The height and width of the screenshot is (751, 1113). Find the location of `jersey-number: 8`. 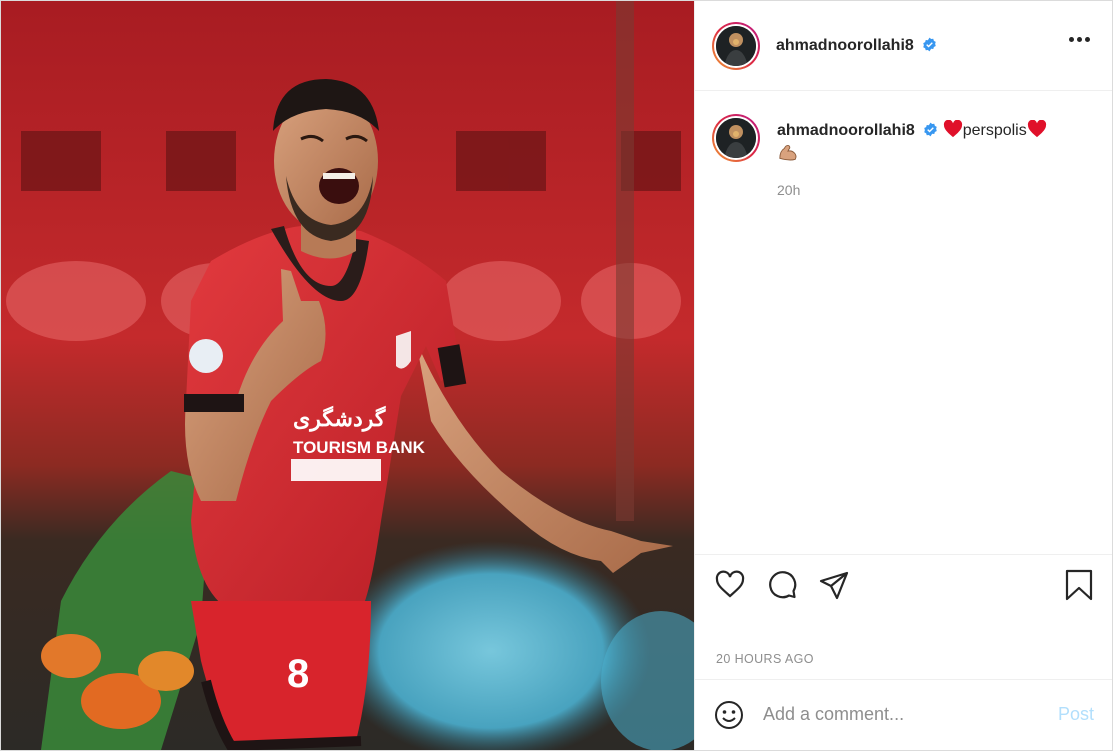

jersey-number: 8 is located at coordinates (298, 674).